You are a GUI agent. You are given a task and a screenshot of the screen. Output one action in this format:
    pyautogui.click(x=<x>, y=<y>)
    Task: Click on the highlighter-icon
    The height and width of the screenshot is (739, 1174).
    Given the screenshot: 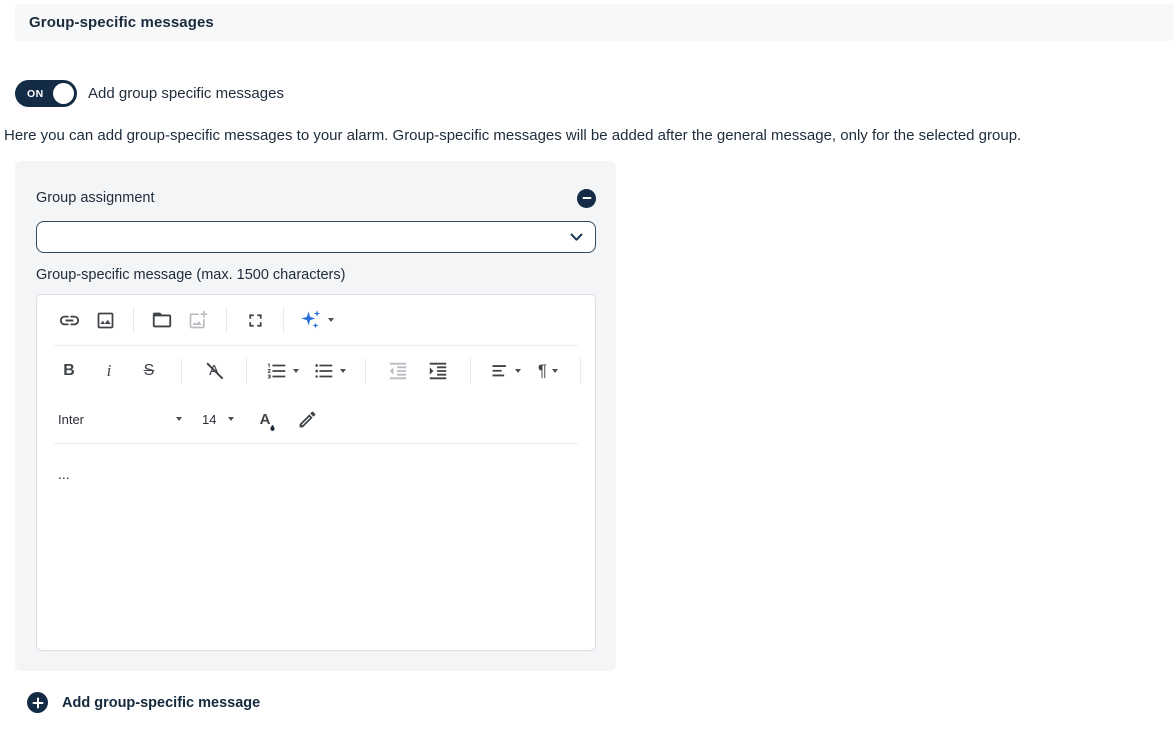 What is the action you would take?
    pyautogui.click(x=307, y=419)
    